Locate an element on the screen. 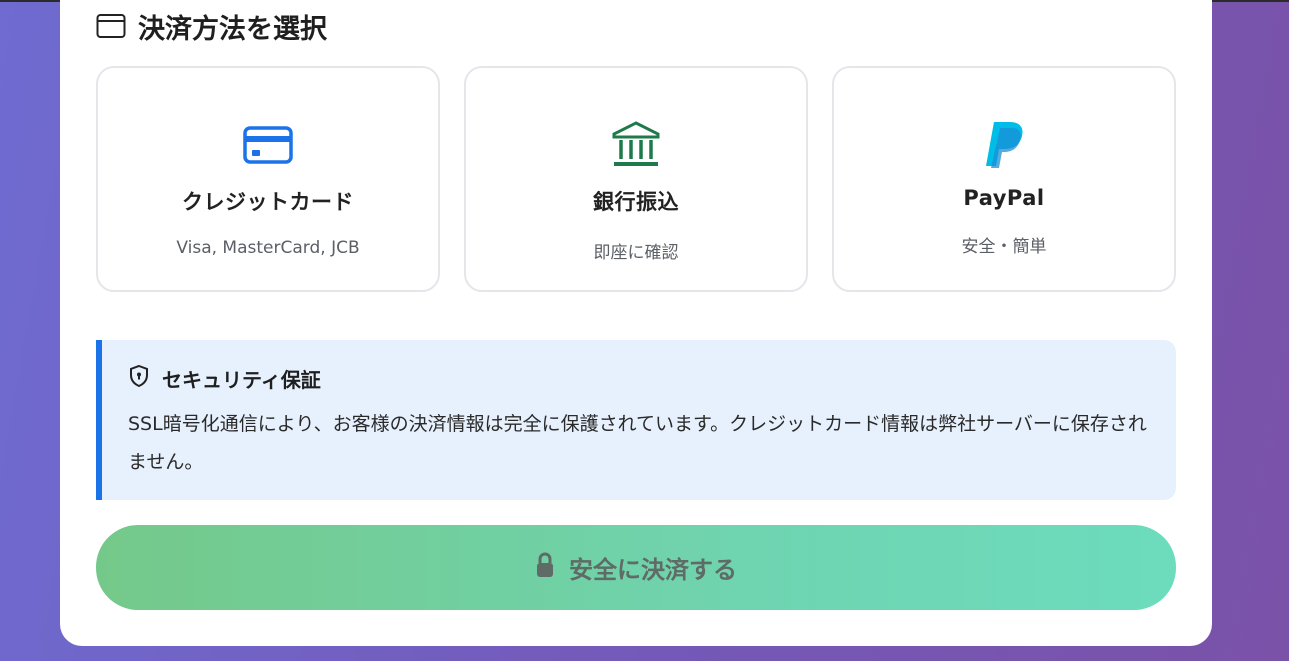 This screenshot has width=1289, height=661. method-description: 安全・簡単 is located at coordinates (1004, 247).